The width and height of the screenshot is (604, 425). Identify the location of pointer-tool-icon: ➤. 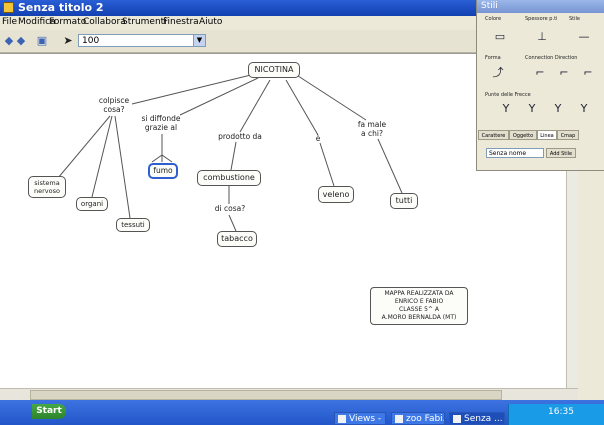
(68, 41).